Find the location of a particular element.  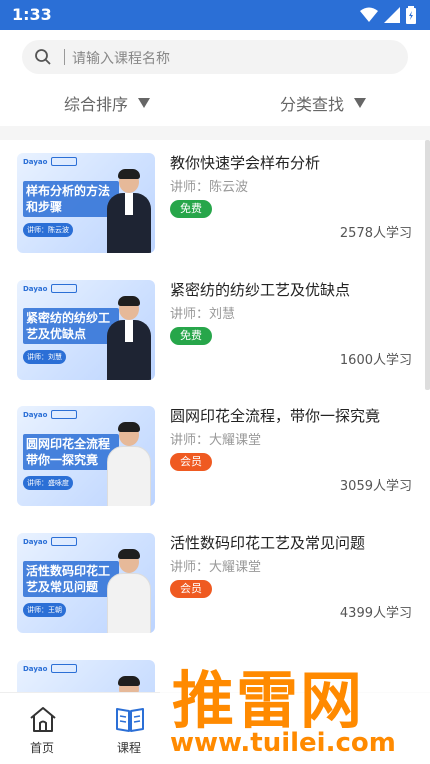

course-thumbnail: Dayao 活性数码印花工艺及常见问题 讲师：王朝 is located at coordinates (86, 583).